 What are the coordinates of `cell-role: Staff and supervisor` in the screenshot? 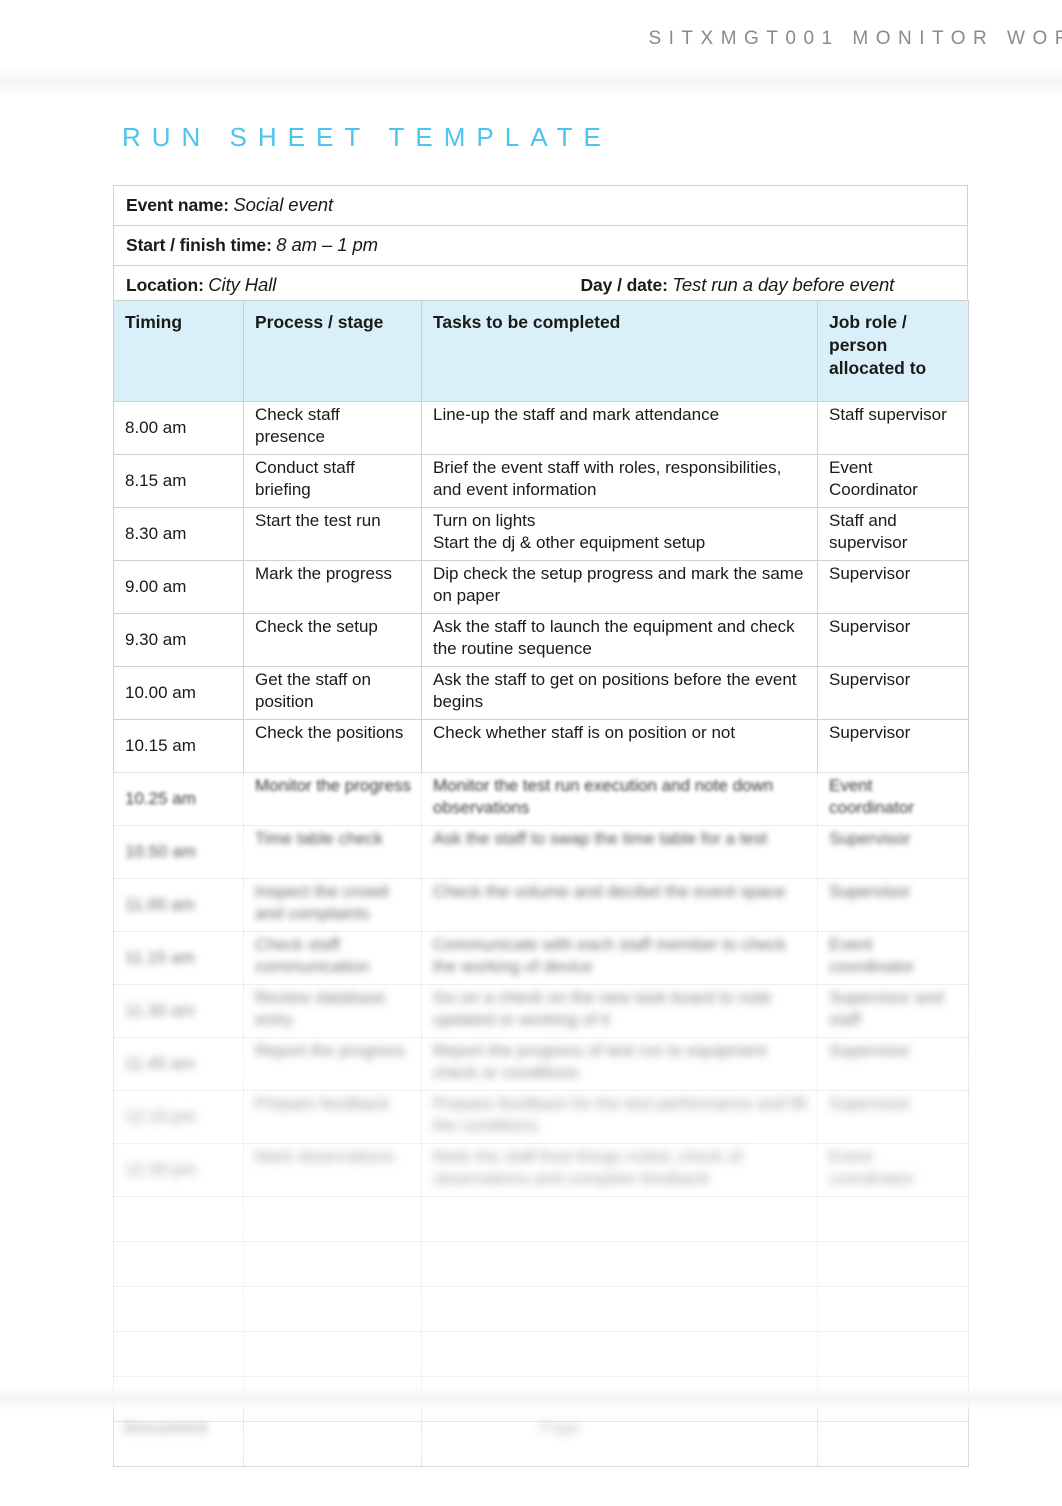 It's located at (893, 534).